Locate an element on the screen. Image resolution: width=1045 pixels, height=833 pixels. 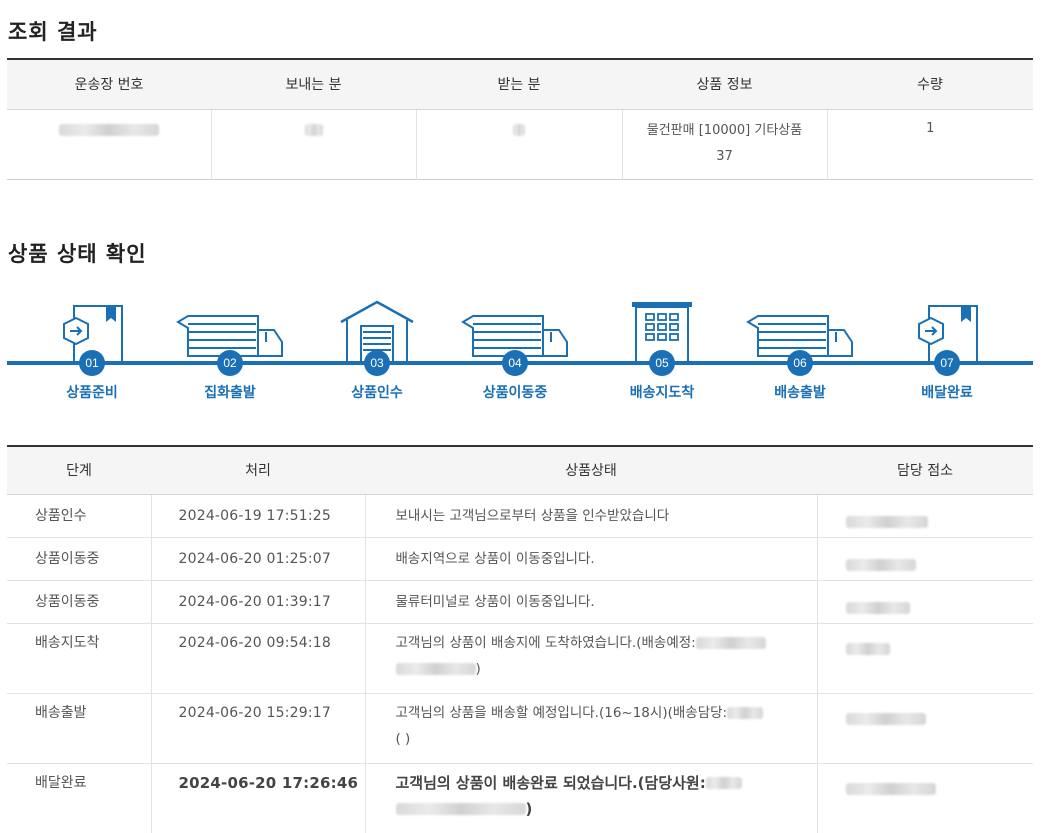
step-6: 06 배송출발 is located at coordinates (800, 350).